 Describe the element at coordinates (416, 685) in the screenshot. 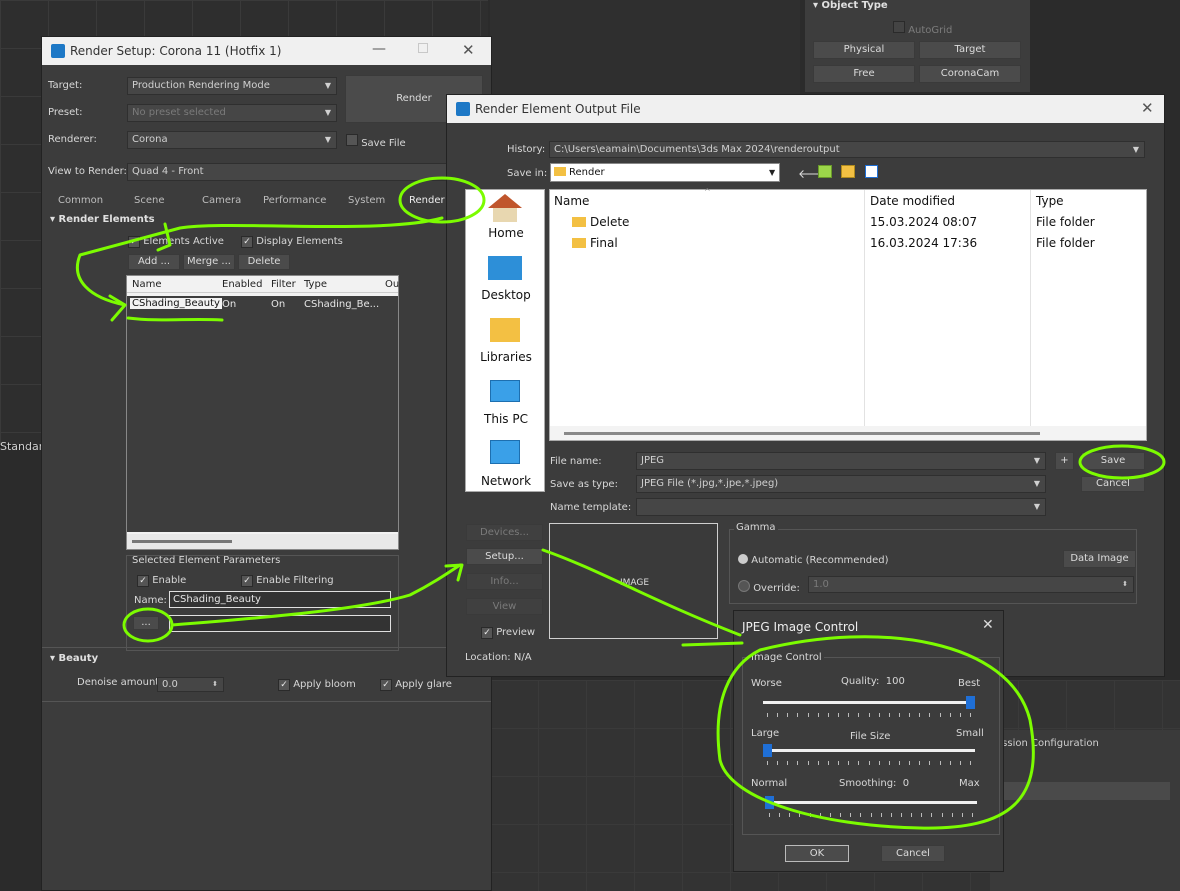

I see `apply-glare-checkbox: ✓ Apply glare` at that location.